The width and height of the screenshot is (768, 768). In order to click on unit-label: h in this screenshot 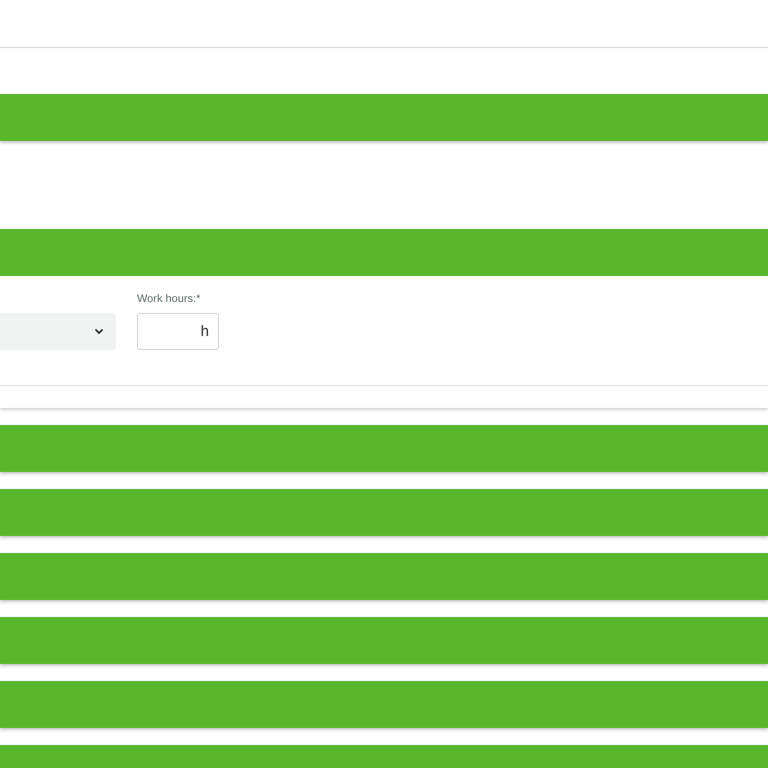, I will do `click(204, 331)`.